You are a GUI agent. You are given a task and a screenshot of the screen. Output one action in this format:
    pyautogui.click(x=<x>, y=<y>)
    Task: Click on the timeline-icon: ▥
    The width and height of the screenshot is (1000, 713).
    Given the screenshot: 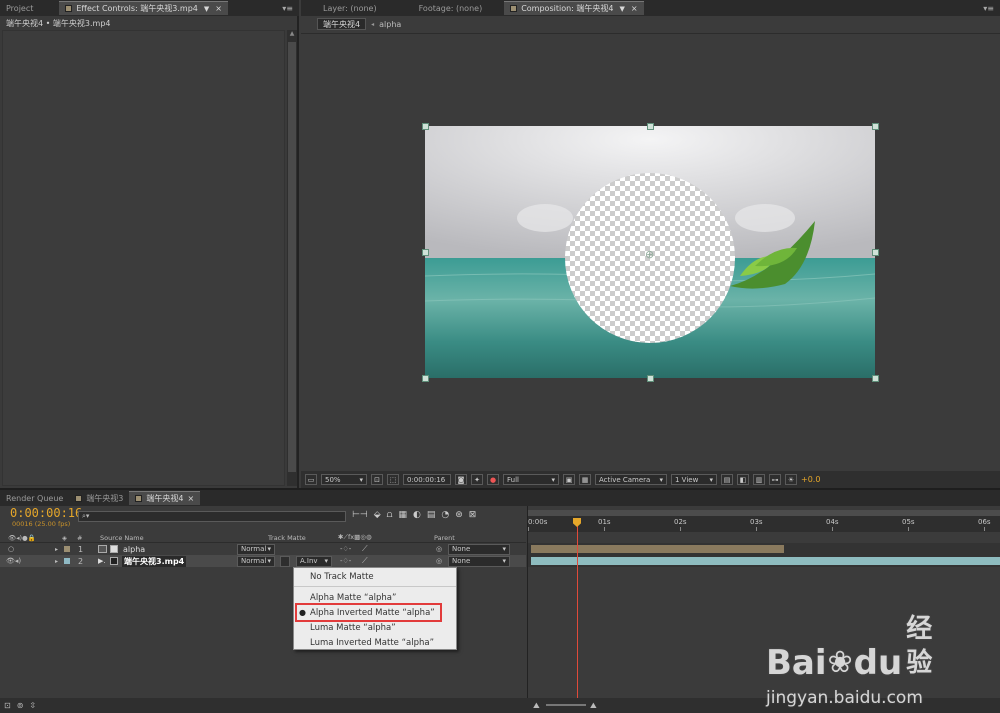 What is the action you would take?
    pyautogui.click(x=759, y=479)
    